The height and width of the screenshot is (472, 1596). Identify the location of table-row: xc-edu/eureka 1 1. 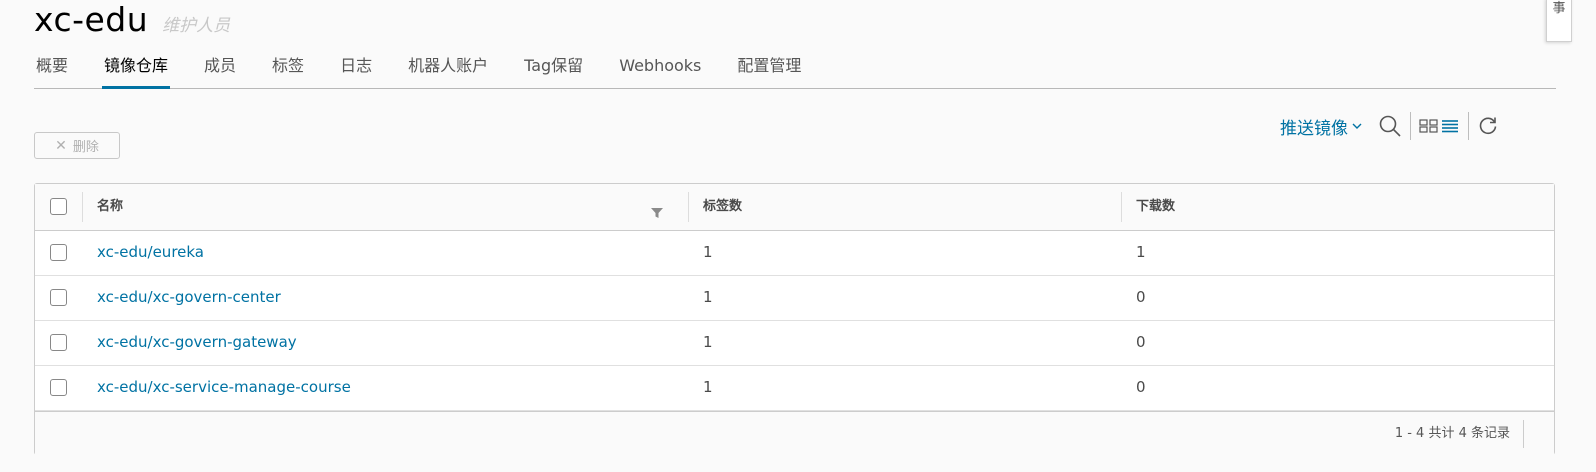
(794, 253).